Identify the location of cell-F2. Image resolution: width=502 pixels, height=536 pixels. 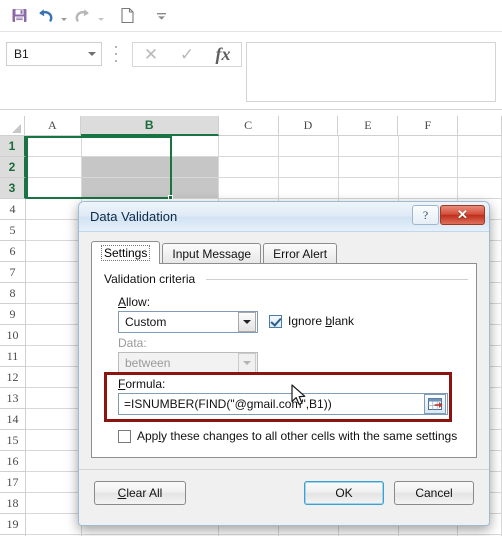
(428, 167).